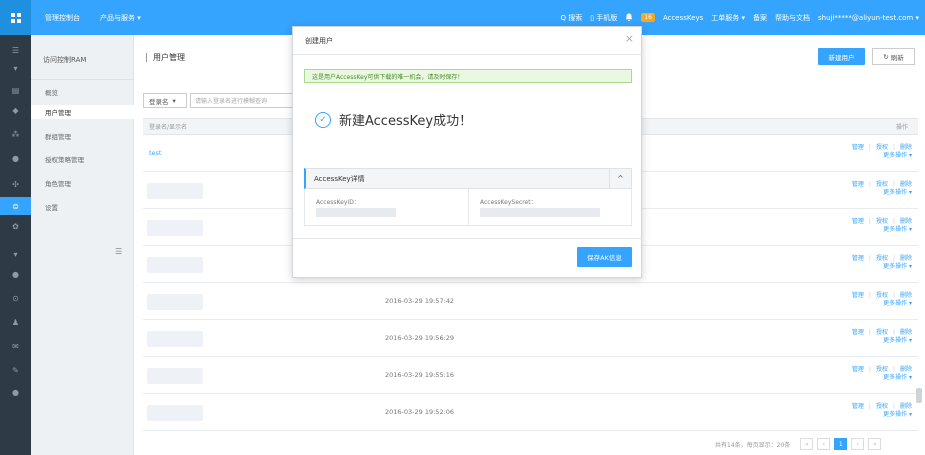  I want to click on check-circle-icon: ✓, so click(323, 119).